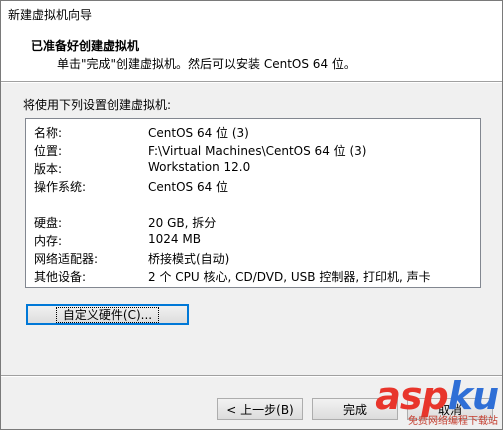 This screenshot has width=503, height=430. I want to click on setting-row-memory: 内存: 1024 MB, so click(117, 240).